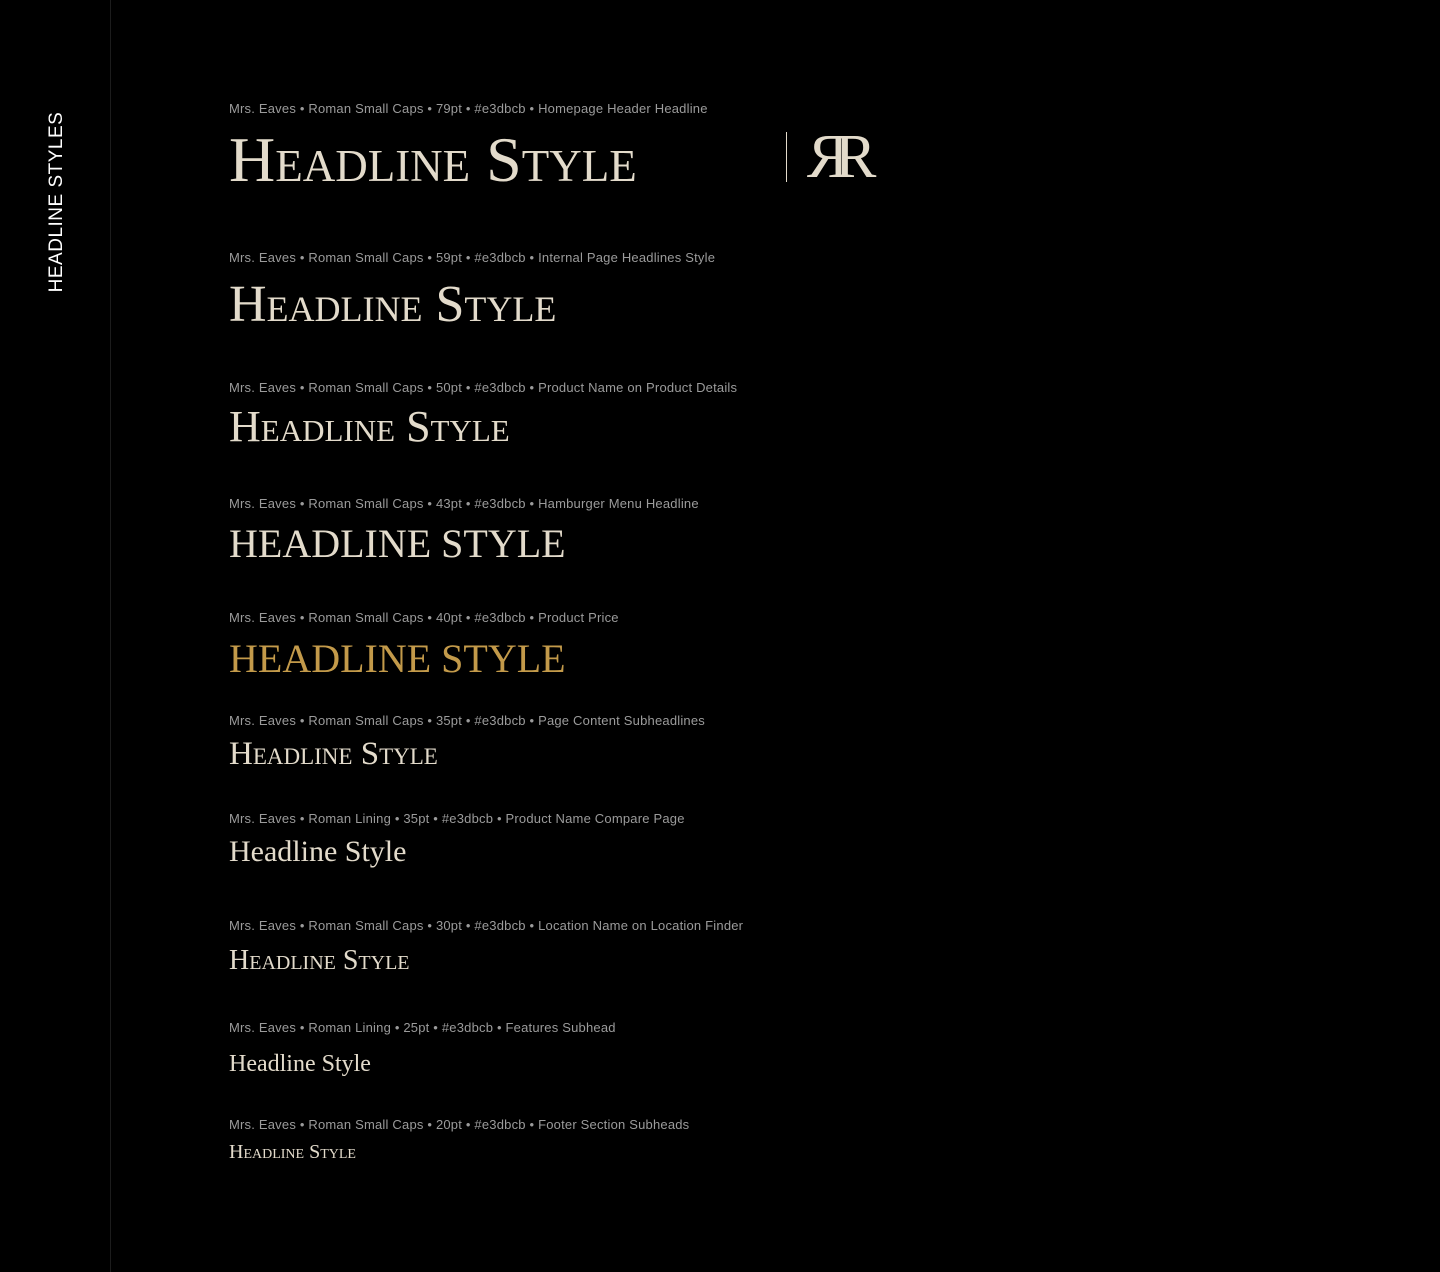 This screenshot has width=1440, height=1272. I want to click on sidebar: HEADLINE STYLES, so click(55, 636).